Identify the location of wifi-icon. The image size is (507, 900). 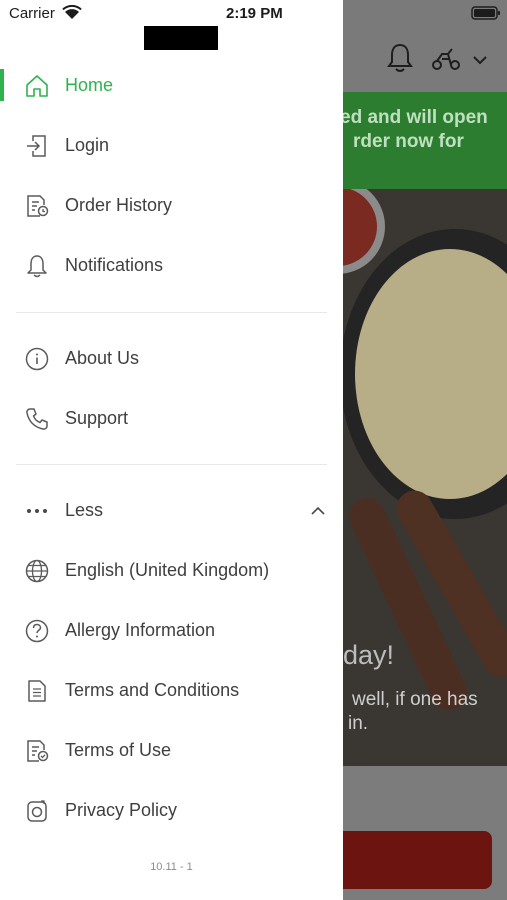
(72, 12).